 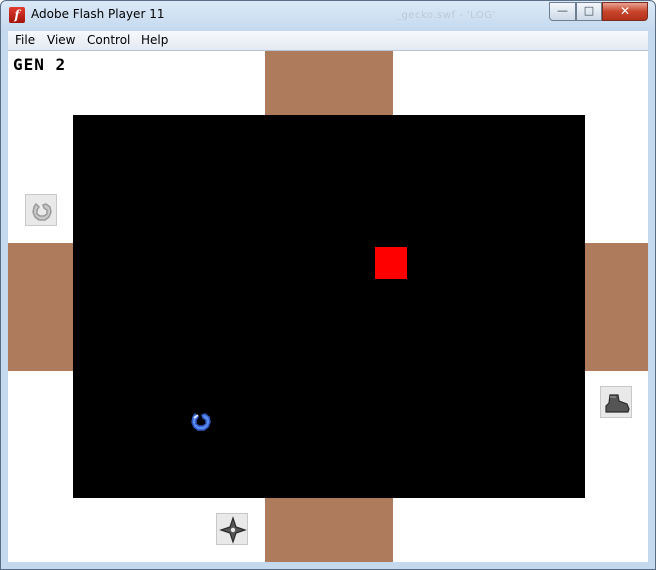 I want to click on maximize-button: □, so click(x=589, y=11).